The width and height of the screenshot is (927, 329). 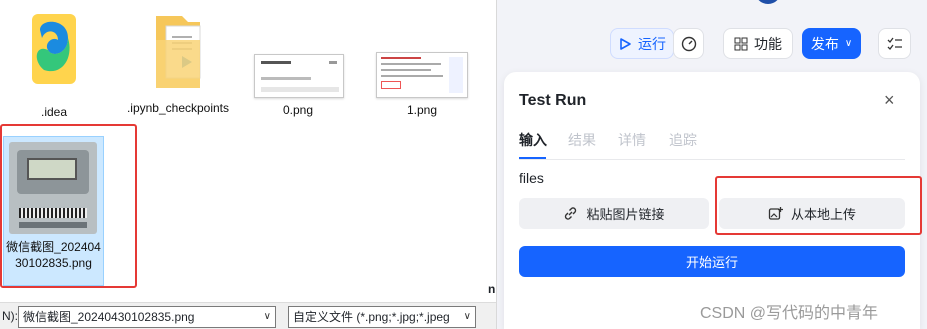 What do you see at coordinates (741, 43) in the screenshot?
I see `grid-icon` at bounding box center [741, 43].